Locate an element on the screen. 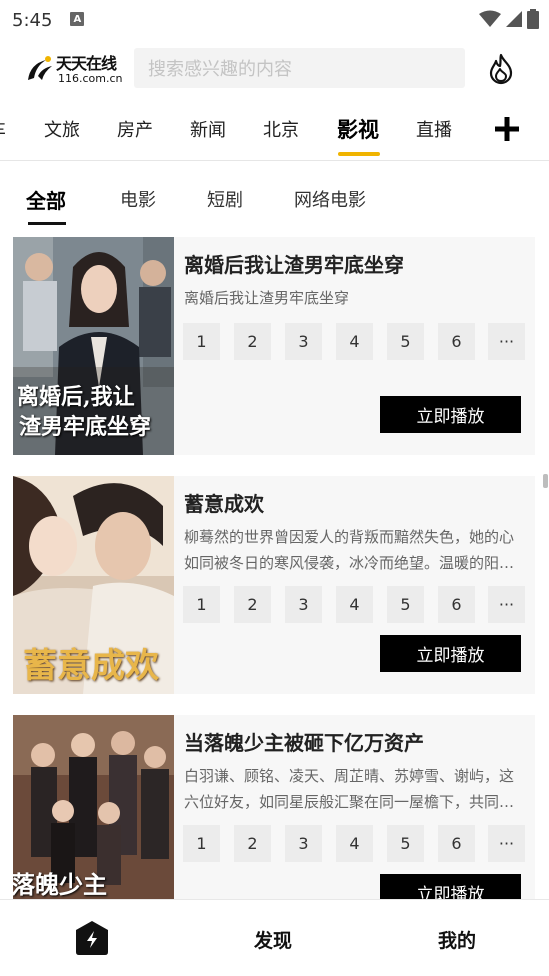 The width and height of the screenshot is (549, 976). home-icon is located at coordinates (92, 938).